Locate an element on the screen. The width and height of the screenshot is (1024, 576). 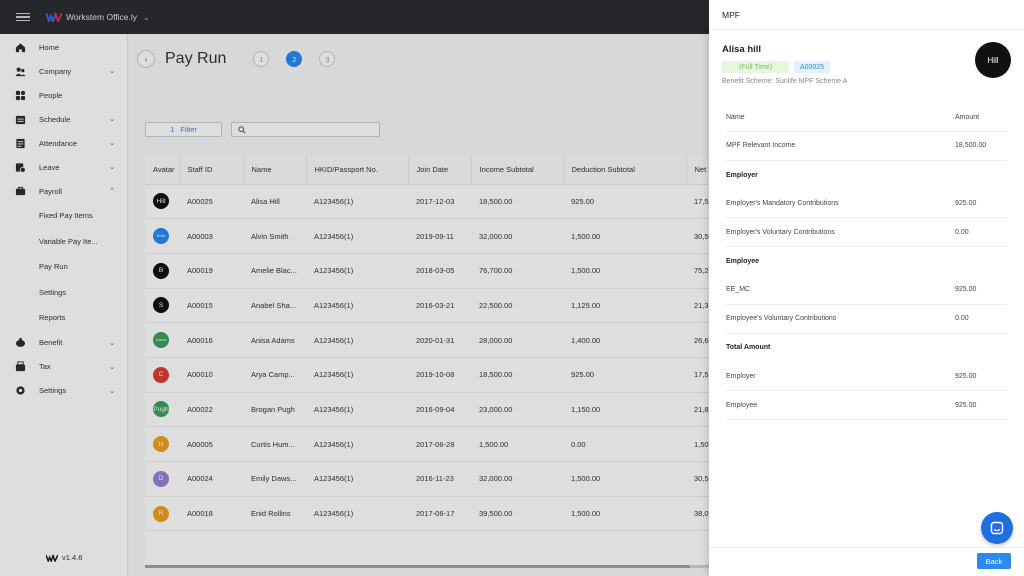
cell-deduction: 1,125.00 is located at coordinates (624, 306).